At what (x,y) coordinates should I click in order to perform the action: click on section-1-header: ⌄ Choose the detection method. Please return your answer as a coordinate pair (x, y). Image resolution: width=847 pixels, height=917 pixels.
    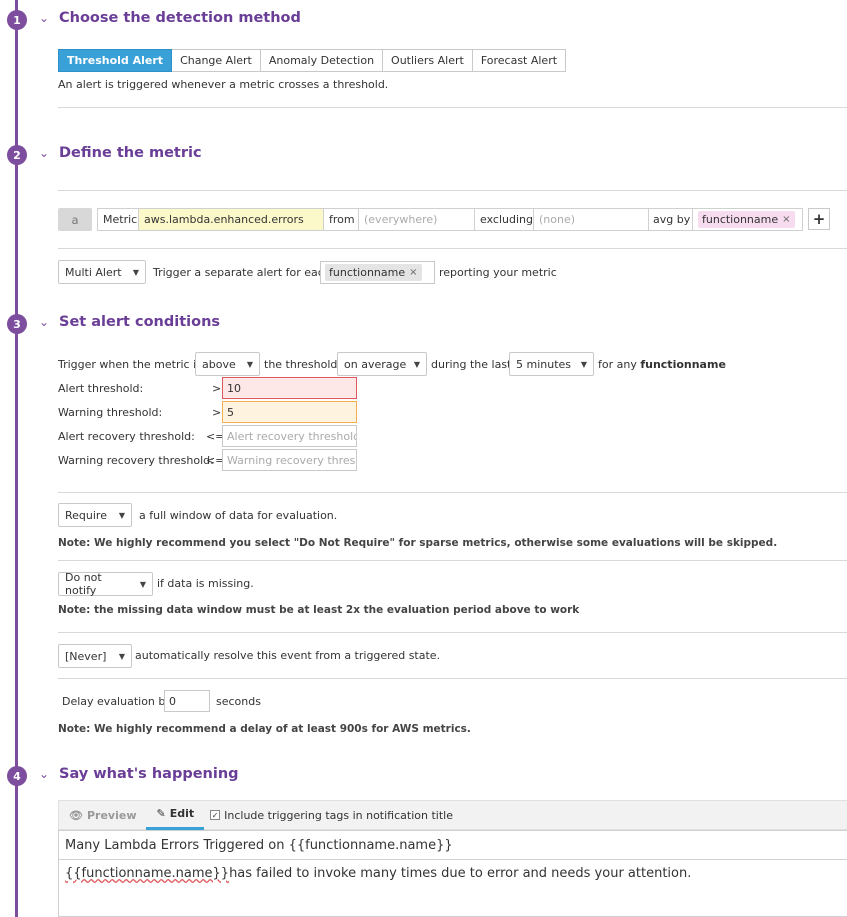
    Looking at the image, I should click on (169, 18).